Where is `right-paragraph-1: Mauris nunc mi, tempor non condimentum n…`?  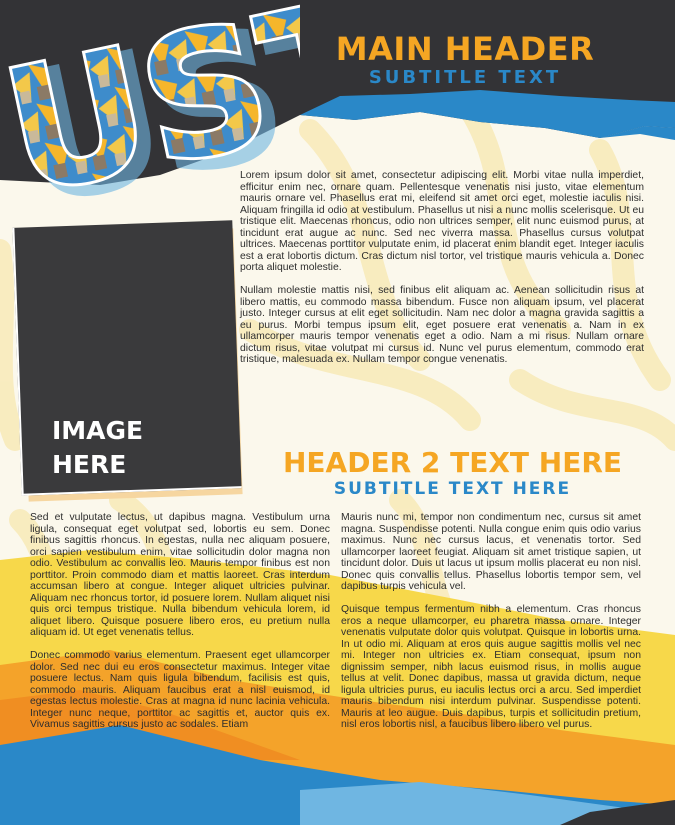 right-paragraph-1: Mauris nunc mi, tempor non condimentum n… is located at coordinates (491, 552).